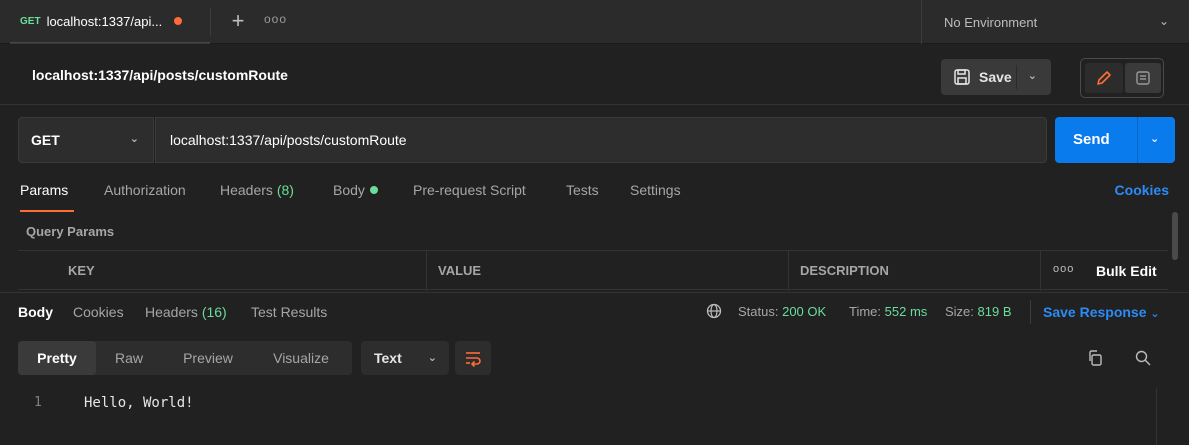 The width and height of the screenshot is (1189, 445). Describe the element at coordinates (991, 22) in the screenshot. I see `environment-label: No Environment` at that location.